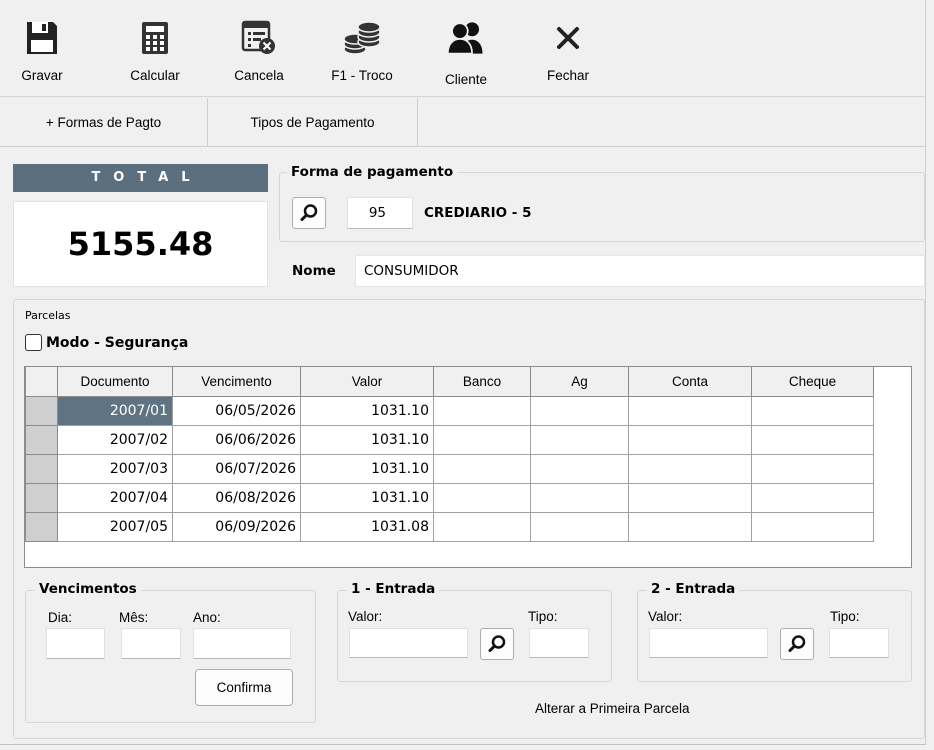 This screenshot has height=750, width=934. What do you see at coordinates (151, 643) in the screenshot?
I see `mes-input` at bounding box center [151, 643].